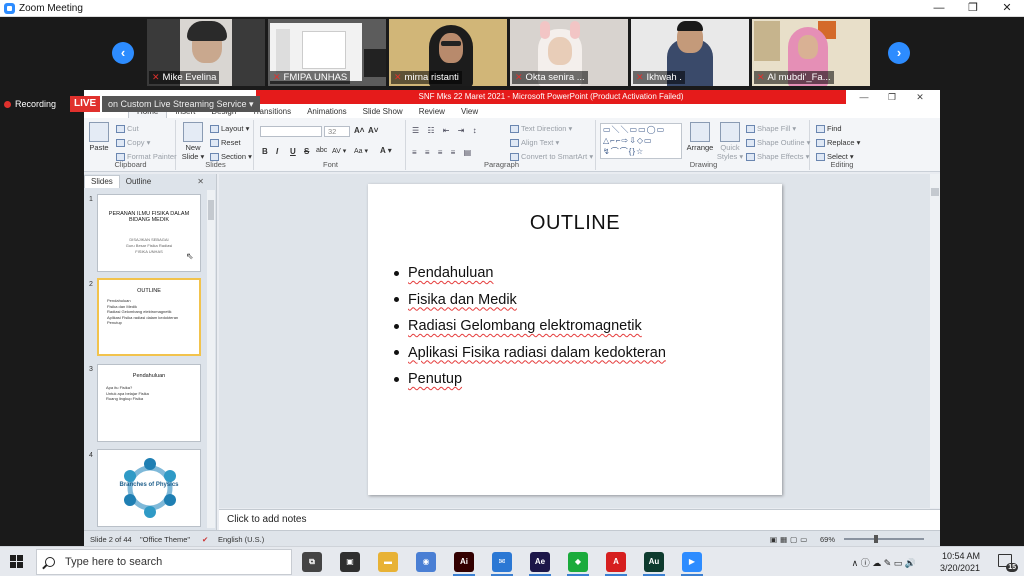  What do you see at coordinates (312, 562) in the screenshot?
I see `task-view-icon: ⧉` at bounding box center [312, 562].